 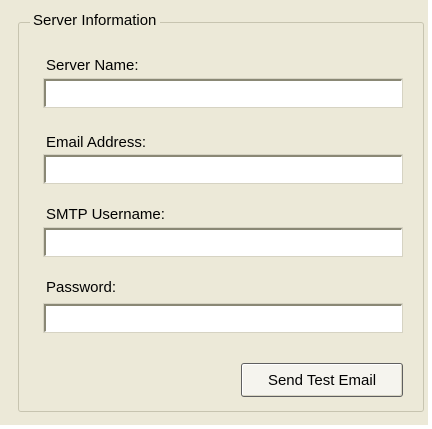 What do you see at coordinates (95, 21) in the screenshot?
I see `server-information-title: Server Information` at bounding box center [95, 21].